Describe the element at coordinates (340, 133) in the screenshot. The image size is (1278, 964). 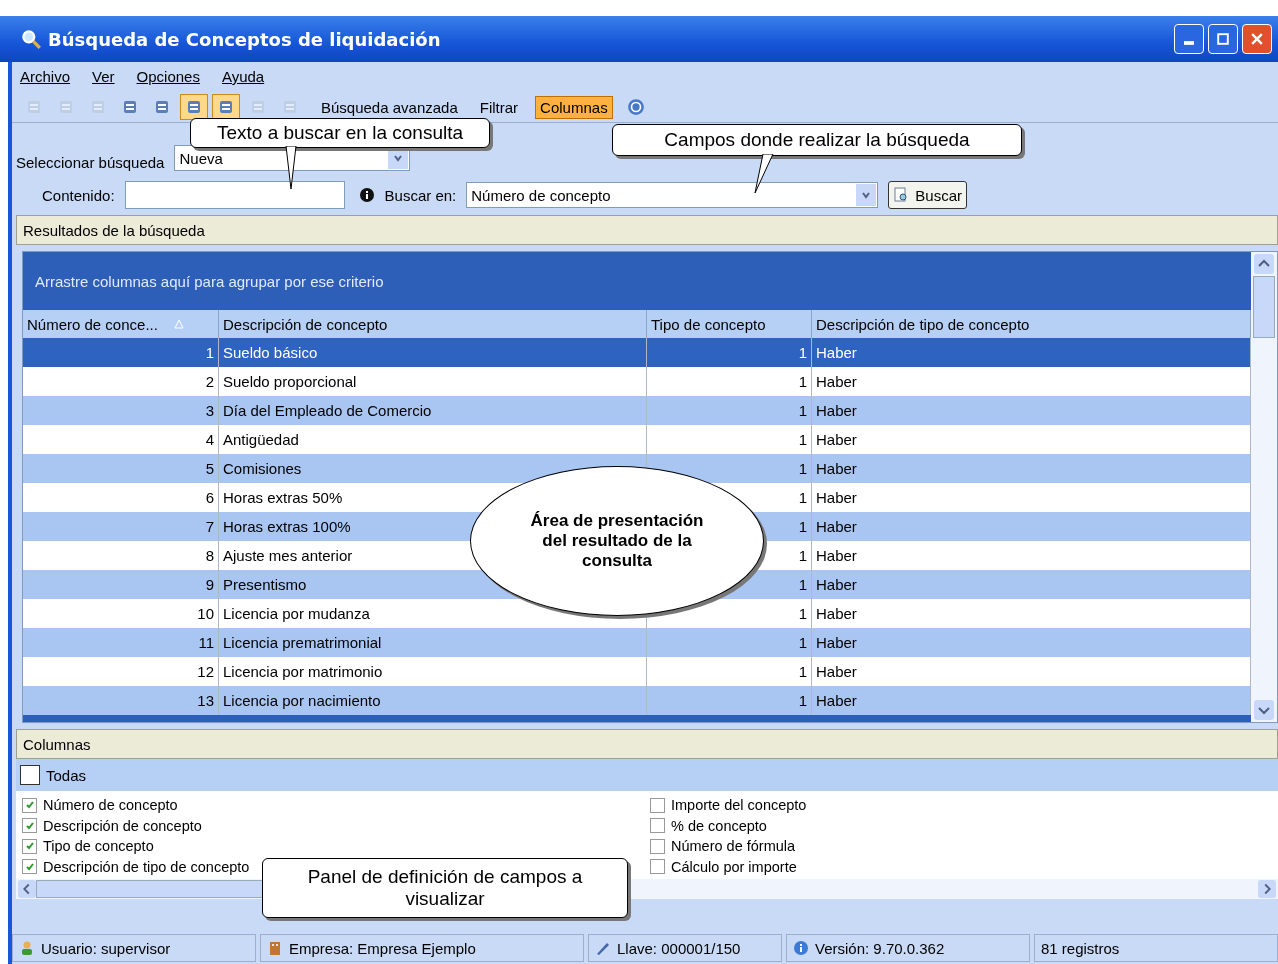
I see `callout-text: Texto a buscar en la consulta` at that location.